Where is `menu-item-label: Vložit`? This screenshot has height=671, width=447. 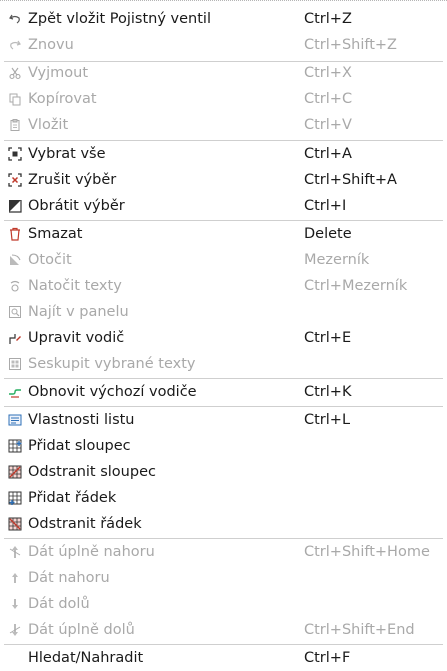
menu-item-label: Vložit is located at coordinates (48, 125).